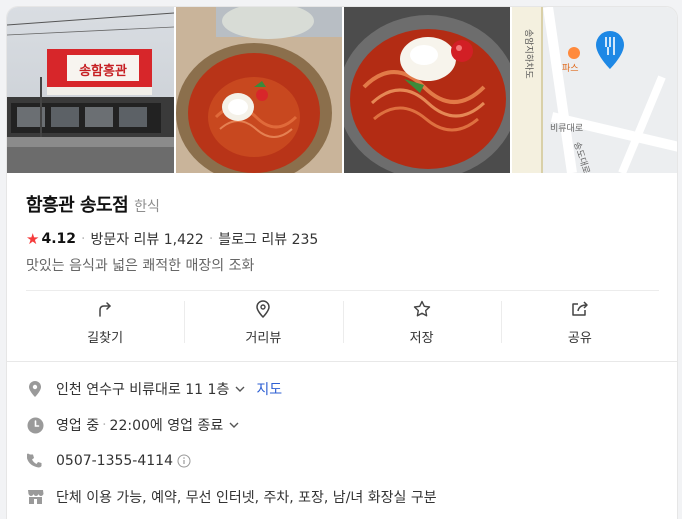 This screenshot has height=519, width=682. What do you see at coordinates (35, 497) in the screenshot?
I see `store-icon` at bounding box center [35, 497].